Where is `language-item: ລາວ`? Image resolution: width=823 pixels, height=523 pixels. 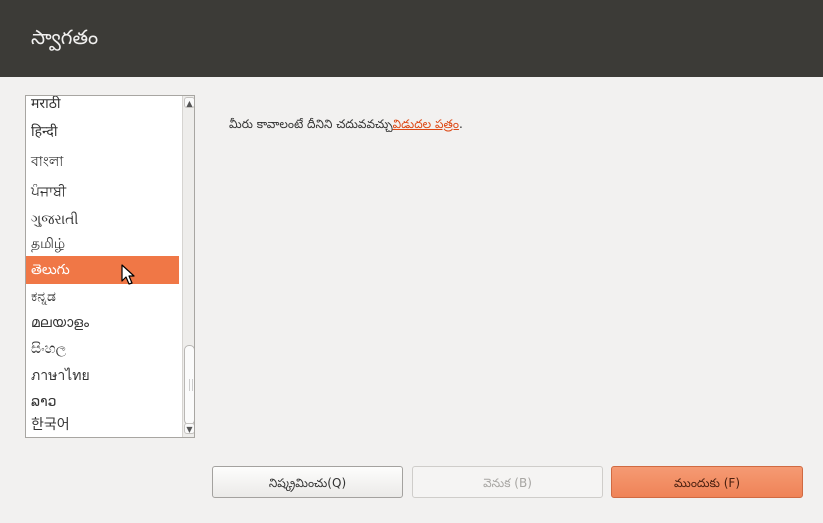 language-item: ລາວ is located at coordinates (102, 402).